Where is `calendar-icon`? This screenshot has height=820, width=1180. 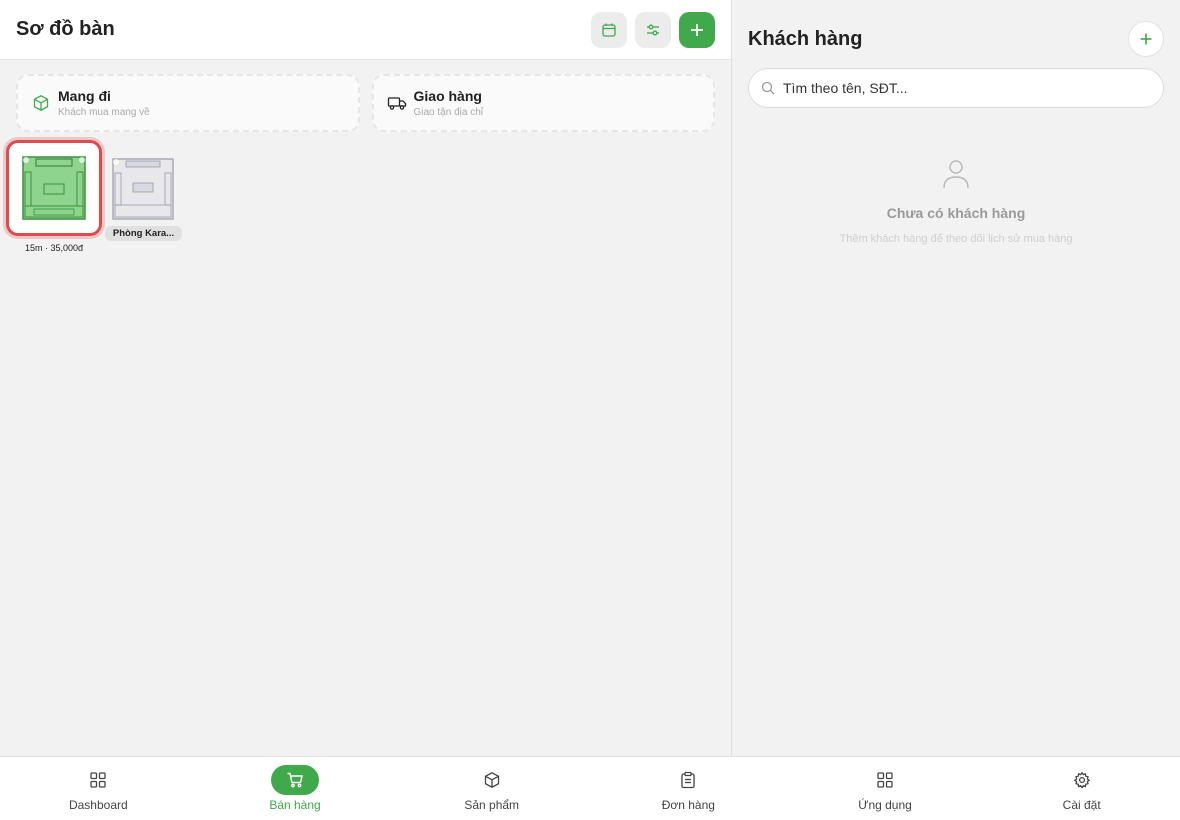 calendar-icon is located at coordinates (609, 30).